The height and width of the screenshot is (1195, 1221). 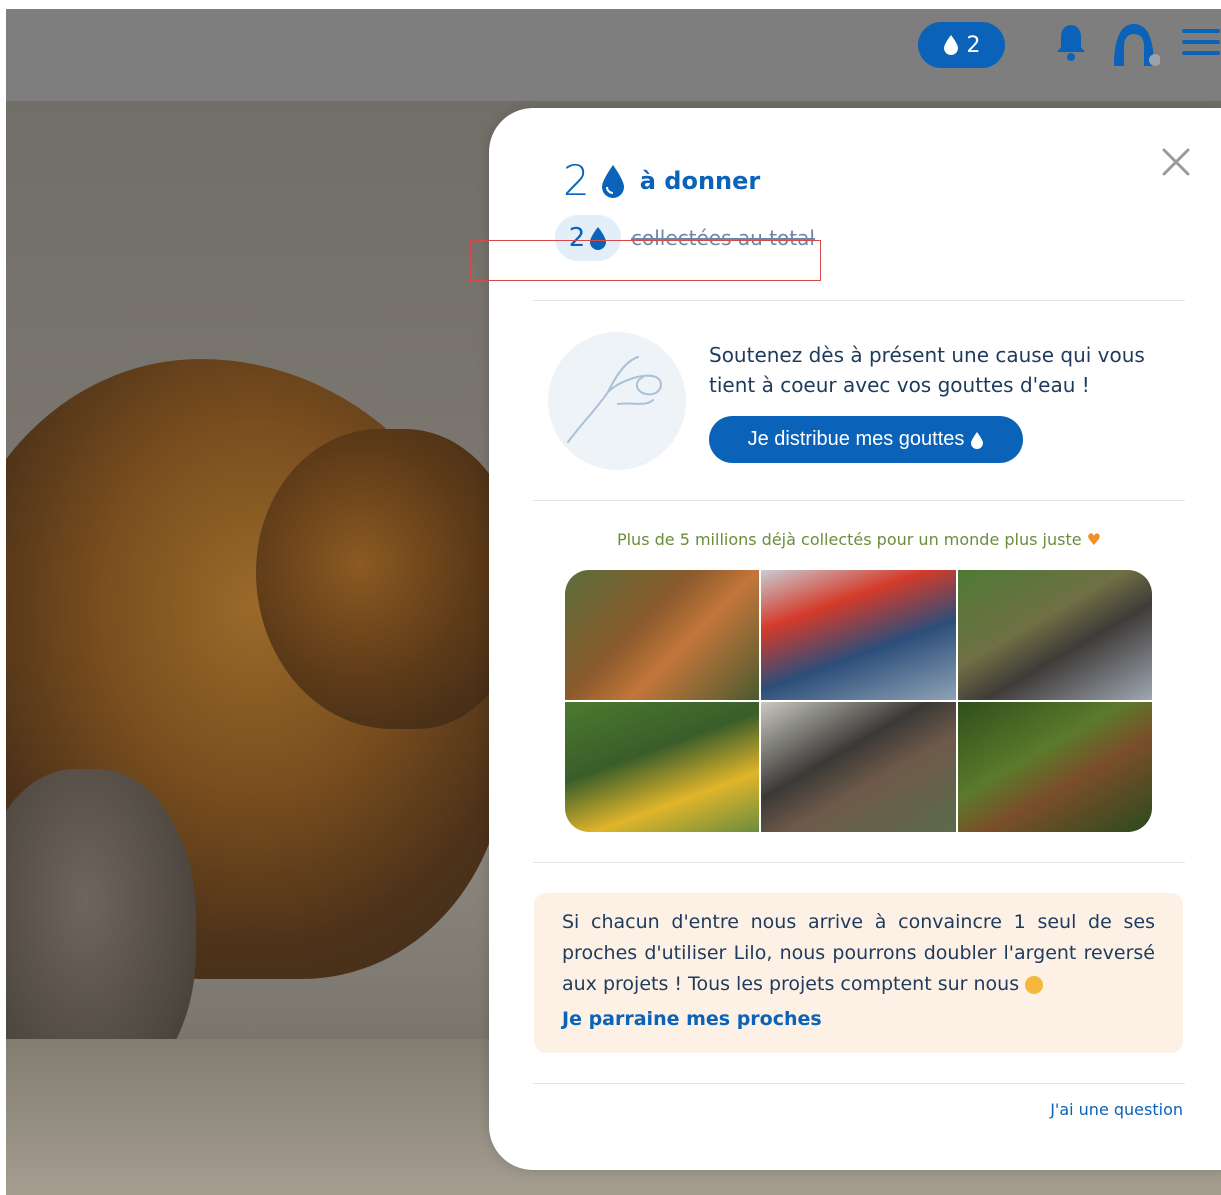 What do you see at coordinates (613, 55) in the screenshot?
I see `header-strip` at bounding box center [613, 55].